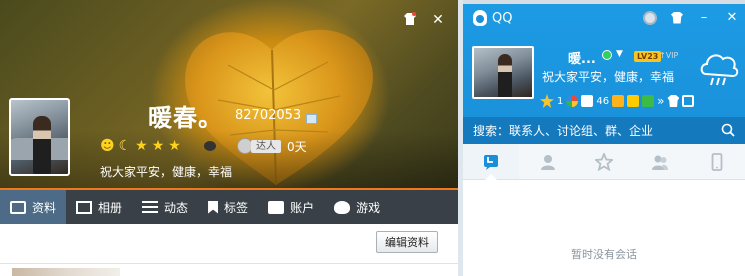 The width and height of the screenshot is (745, 276). I want to click on id-card-icon, so click(18, 207).